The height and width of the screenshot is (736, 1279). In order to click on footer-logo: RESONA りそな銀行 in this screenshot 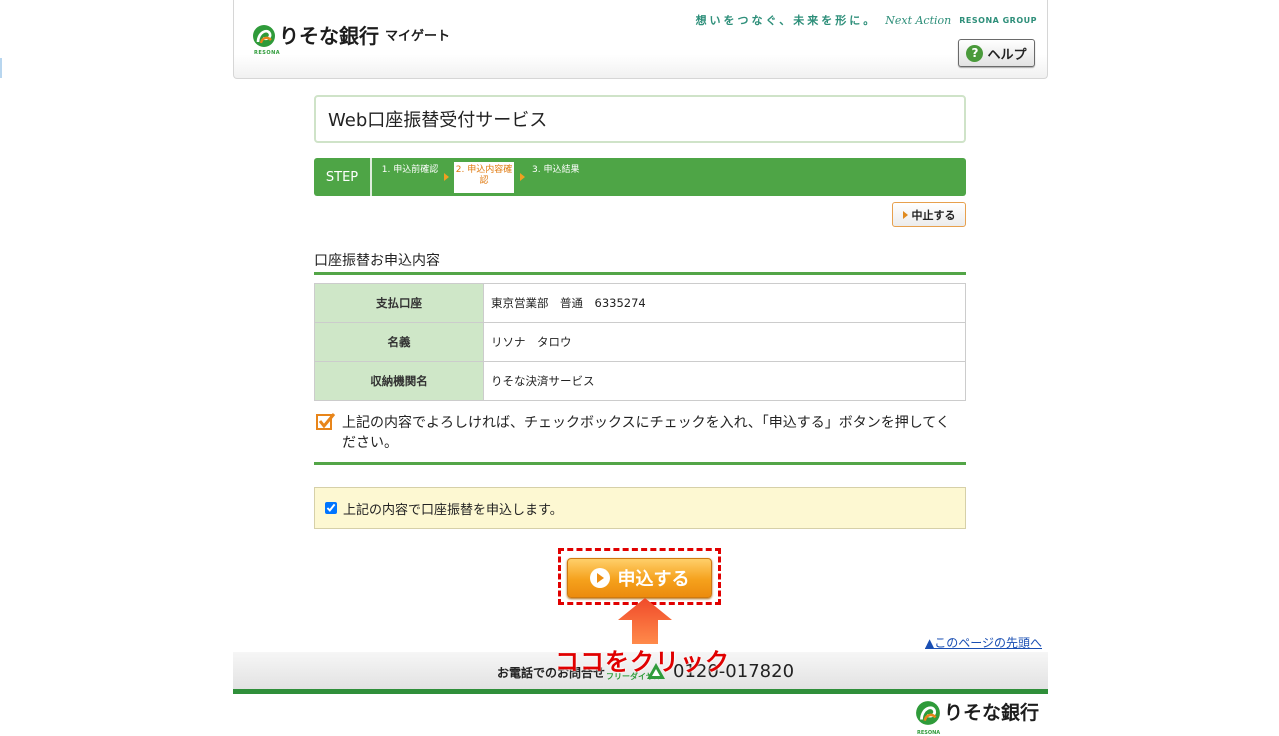, I will do `click(977, 718)`.